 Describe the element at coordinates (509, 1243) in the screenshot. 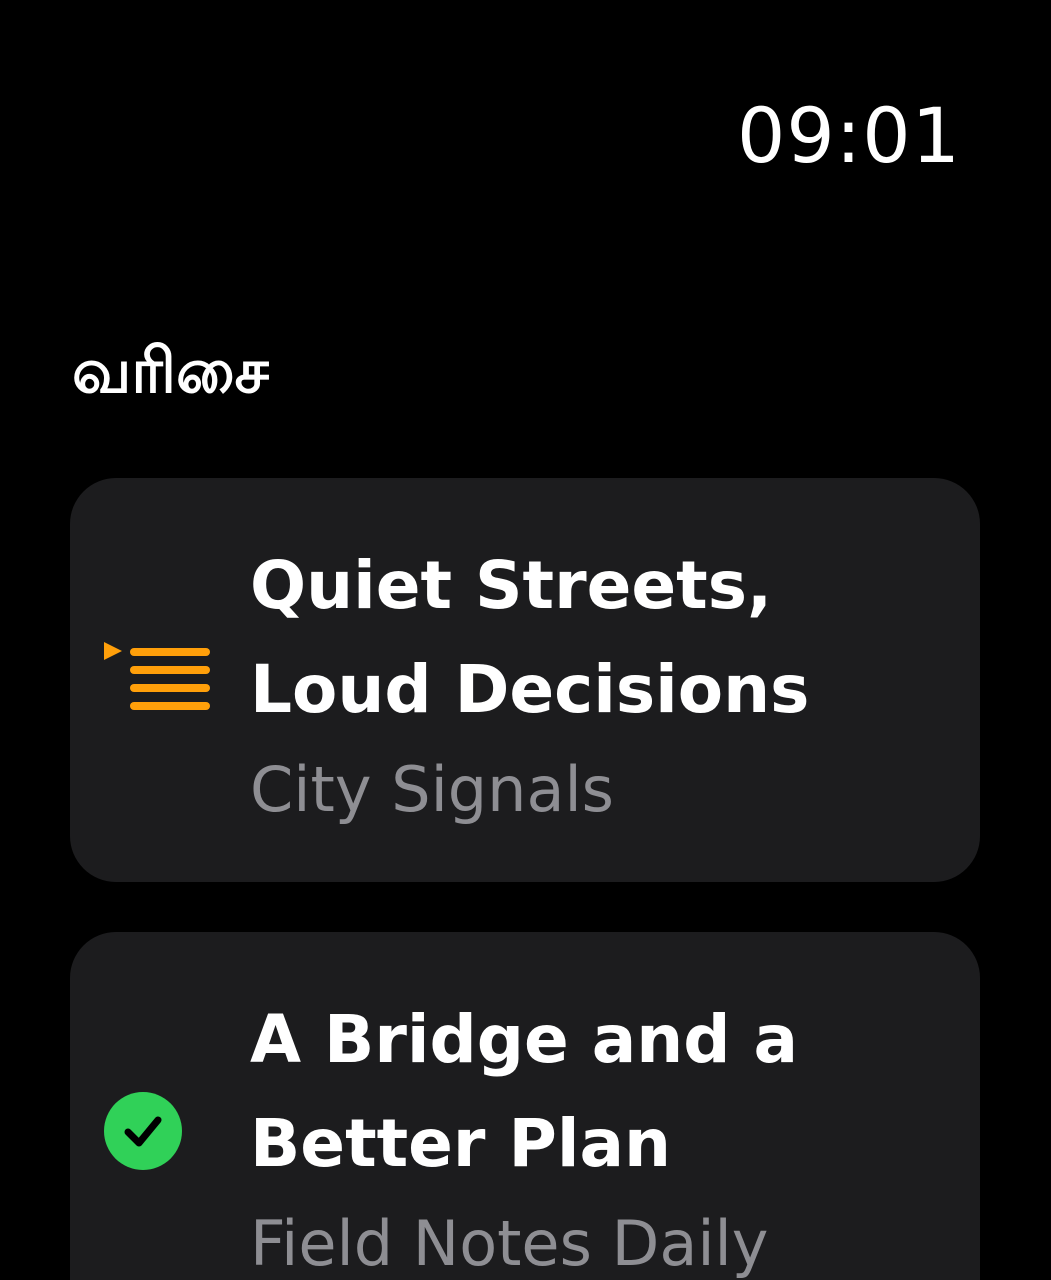

I see `show-name: Field Notes Daily` at that location.